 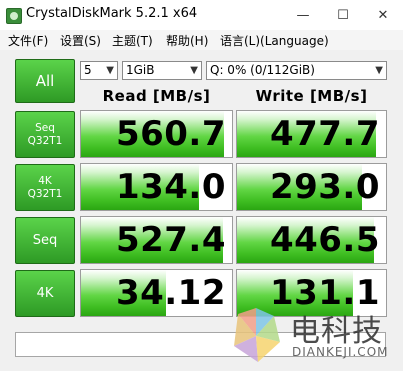 I want to click on run-all-button: All, so click(x=45, y=81).